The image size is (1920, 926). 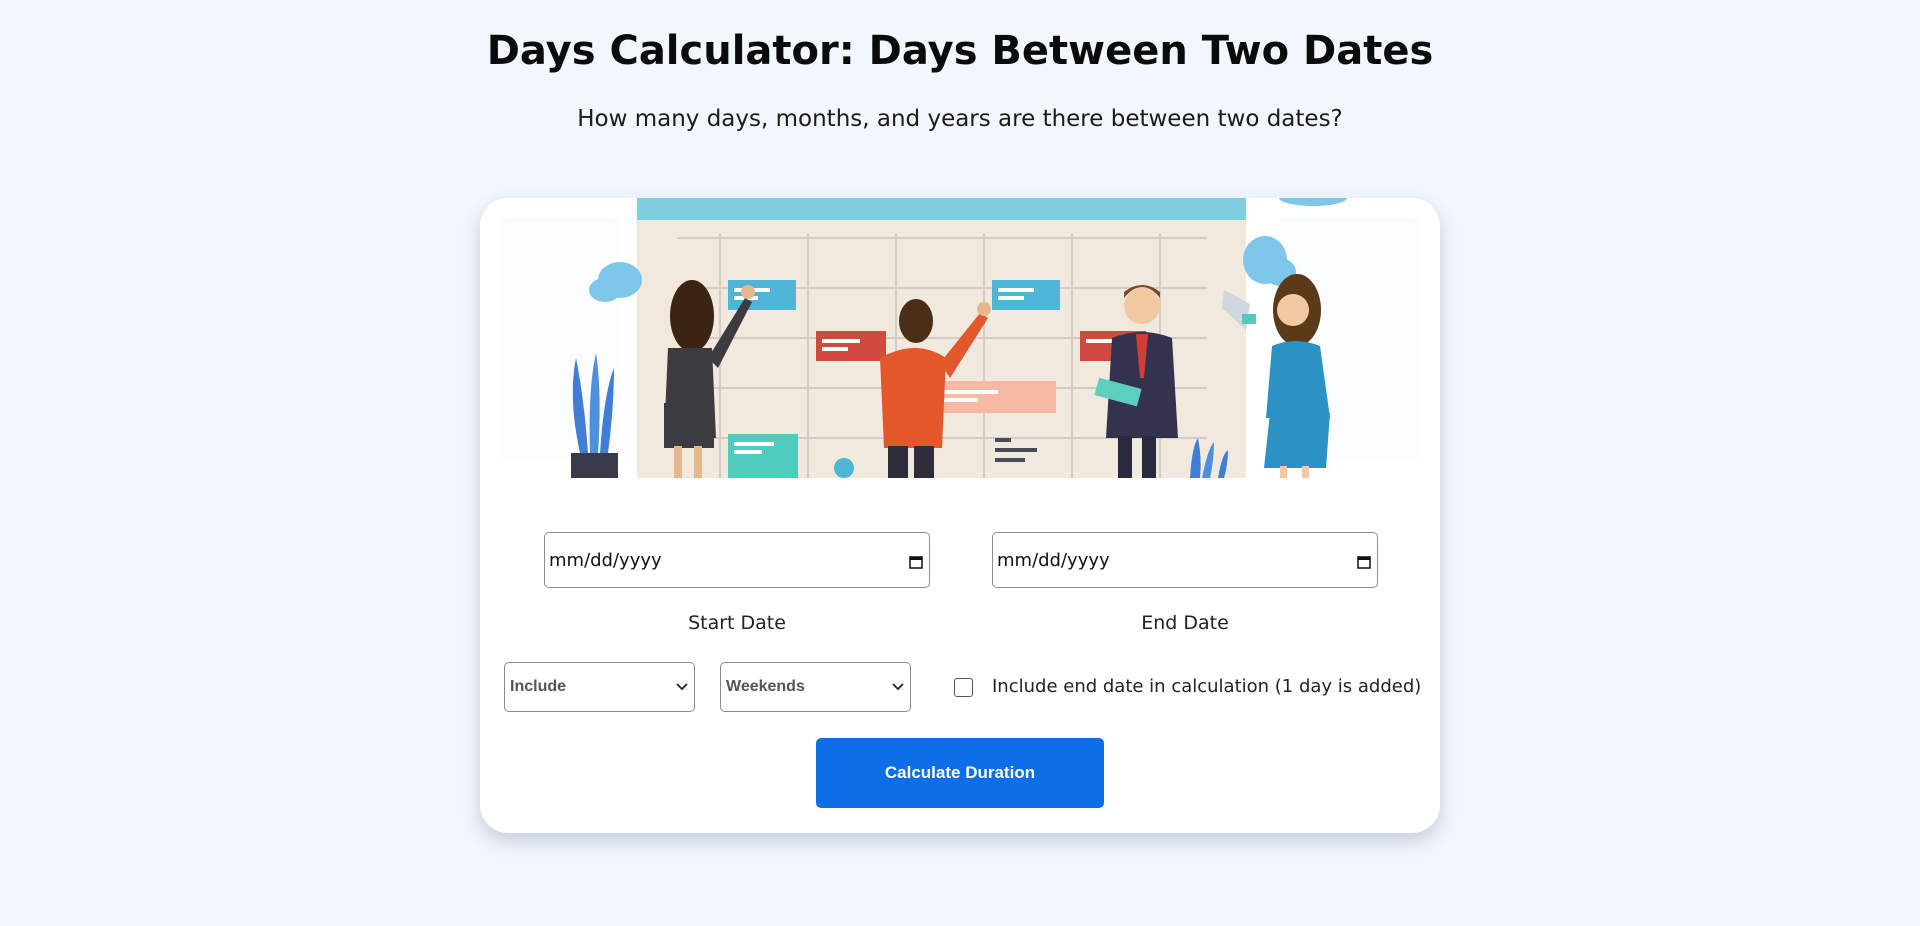 I want to click on start-date-input: mm/dd/yyyy, so click(x=737, y=560).